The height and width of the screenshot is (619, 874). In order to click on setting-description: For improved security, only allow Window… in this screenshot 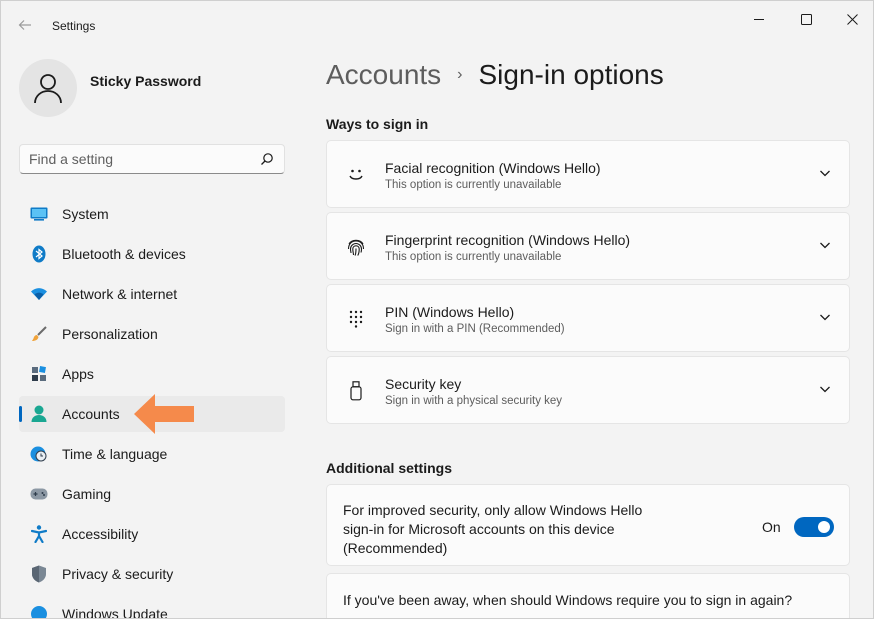, I will do `click(493, 529)`.